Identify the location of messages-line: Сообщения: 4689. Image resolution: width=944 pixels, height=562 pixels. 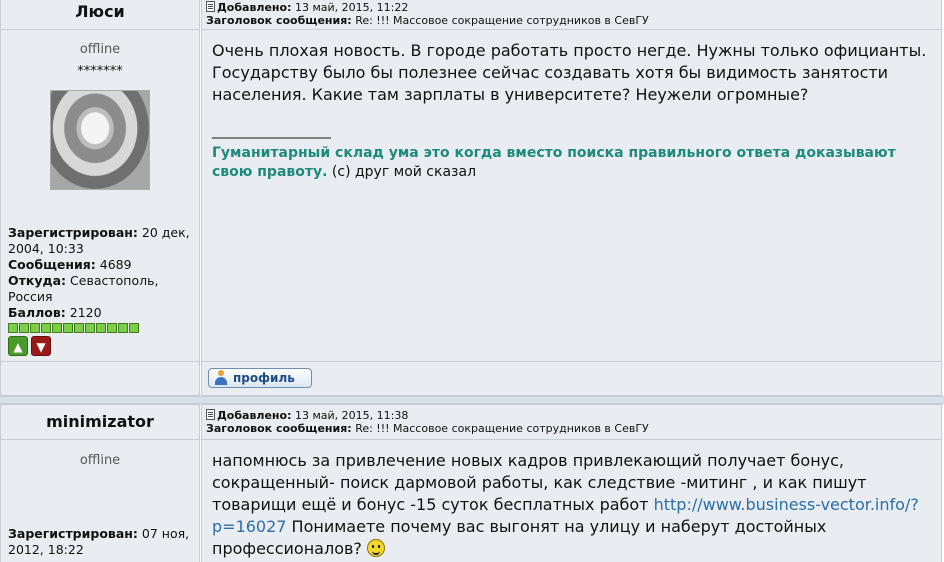
(101, 265).